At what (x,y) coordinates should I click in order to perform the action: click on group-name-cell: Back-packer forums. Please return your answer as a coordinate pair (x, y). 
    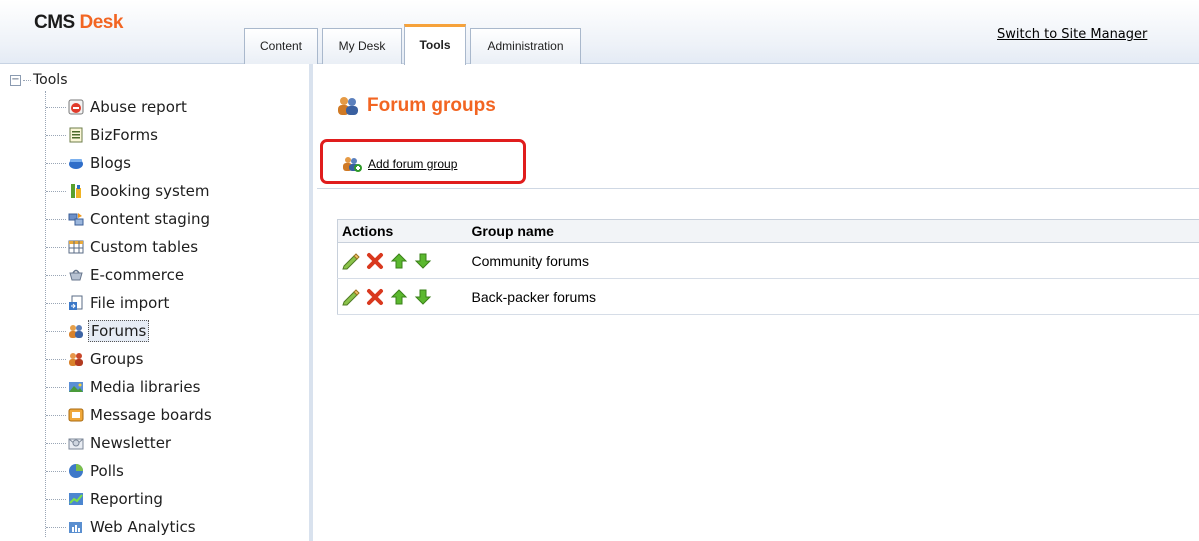
    Looking at the image, I should click on (835, 296).